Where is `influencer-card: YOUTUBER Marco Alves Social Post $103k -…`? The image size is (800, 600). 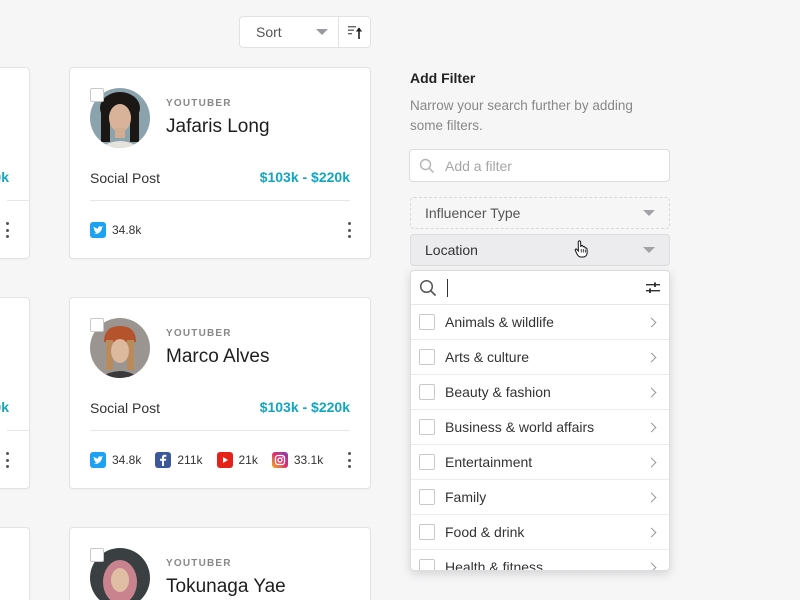 influencer-card: YOUTUBER Marco Alves Social Post $103k -… is located at coordinates (220, 393).